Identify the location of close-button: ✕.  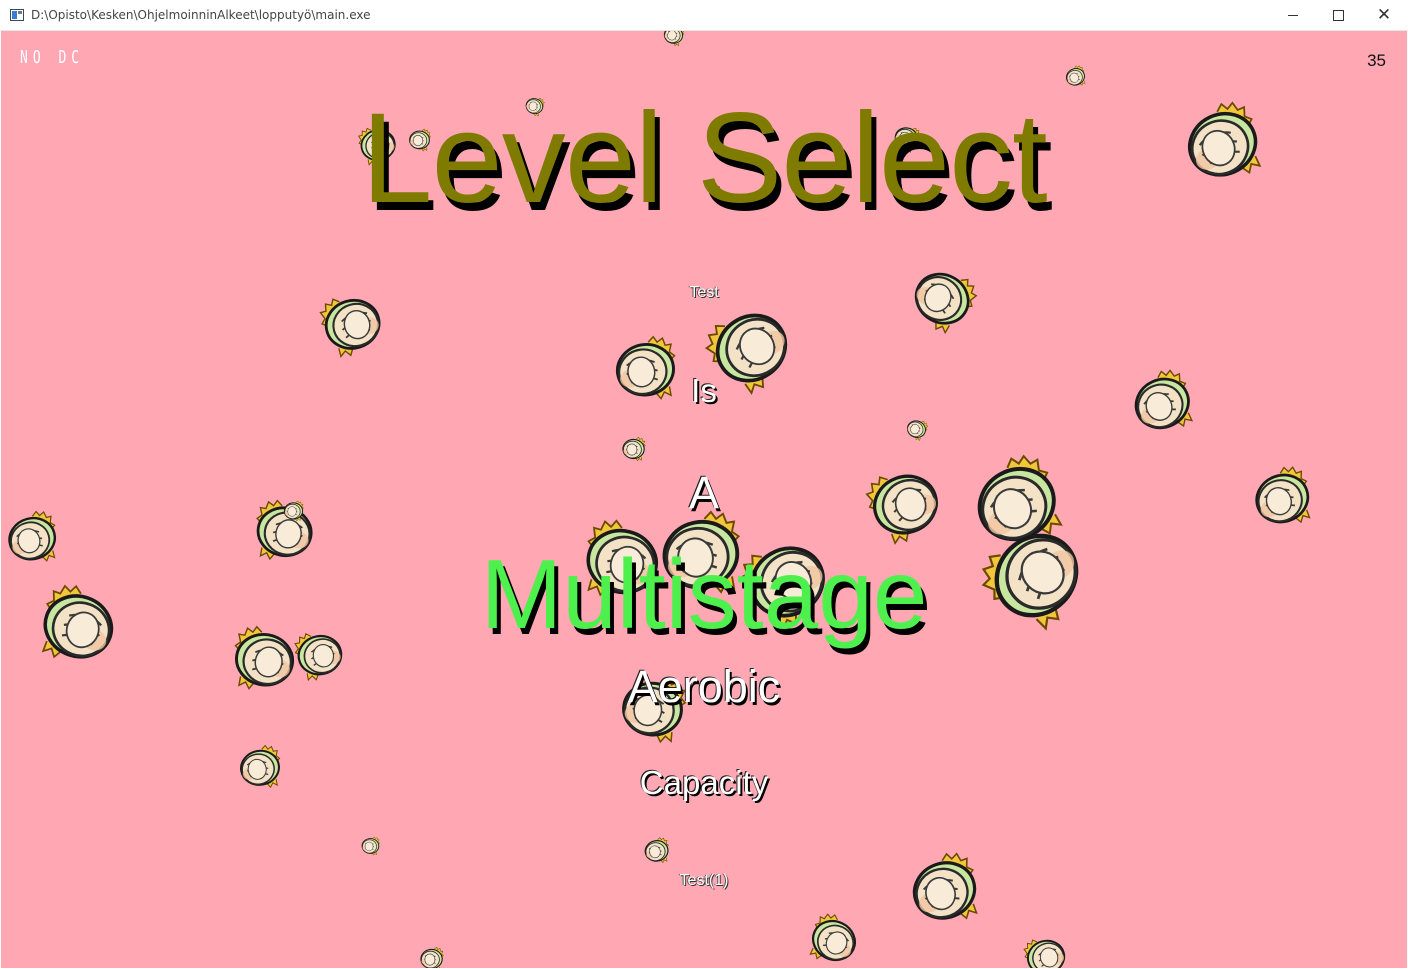
(1384, 15).